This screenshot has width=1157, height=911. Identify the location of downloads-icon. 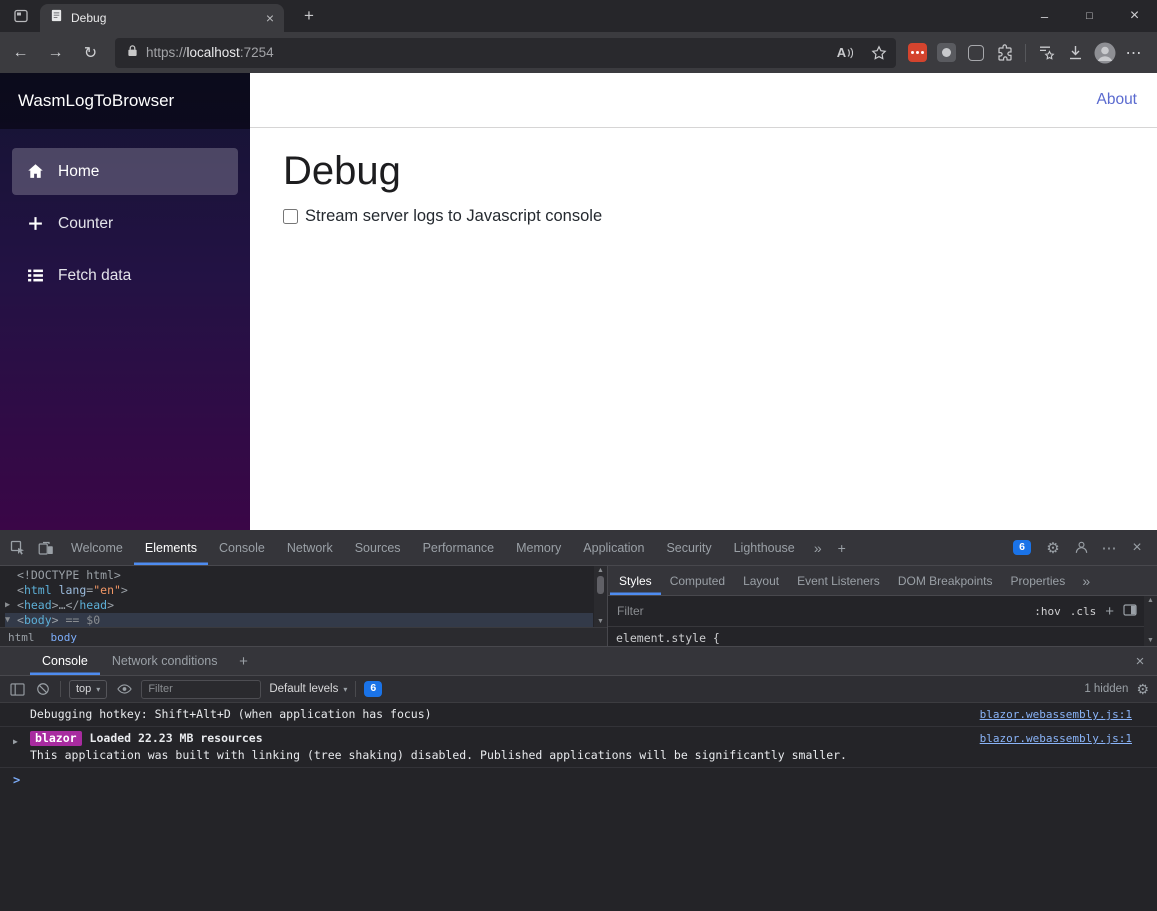
(1075, 52).